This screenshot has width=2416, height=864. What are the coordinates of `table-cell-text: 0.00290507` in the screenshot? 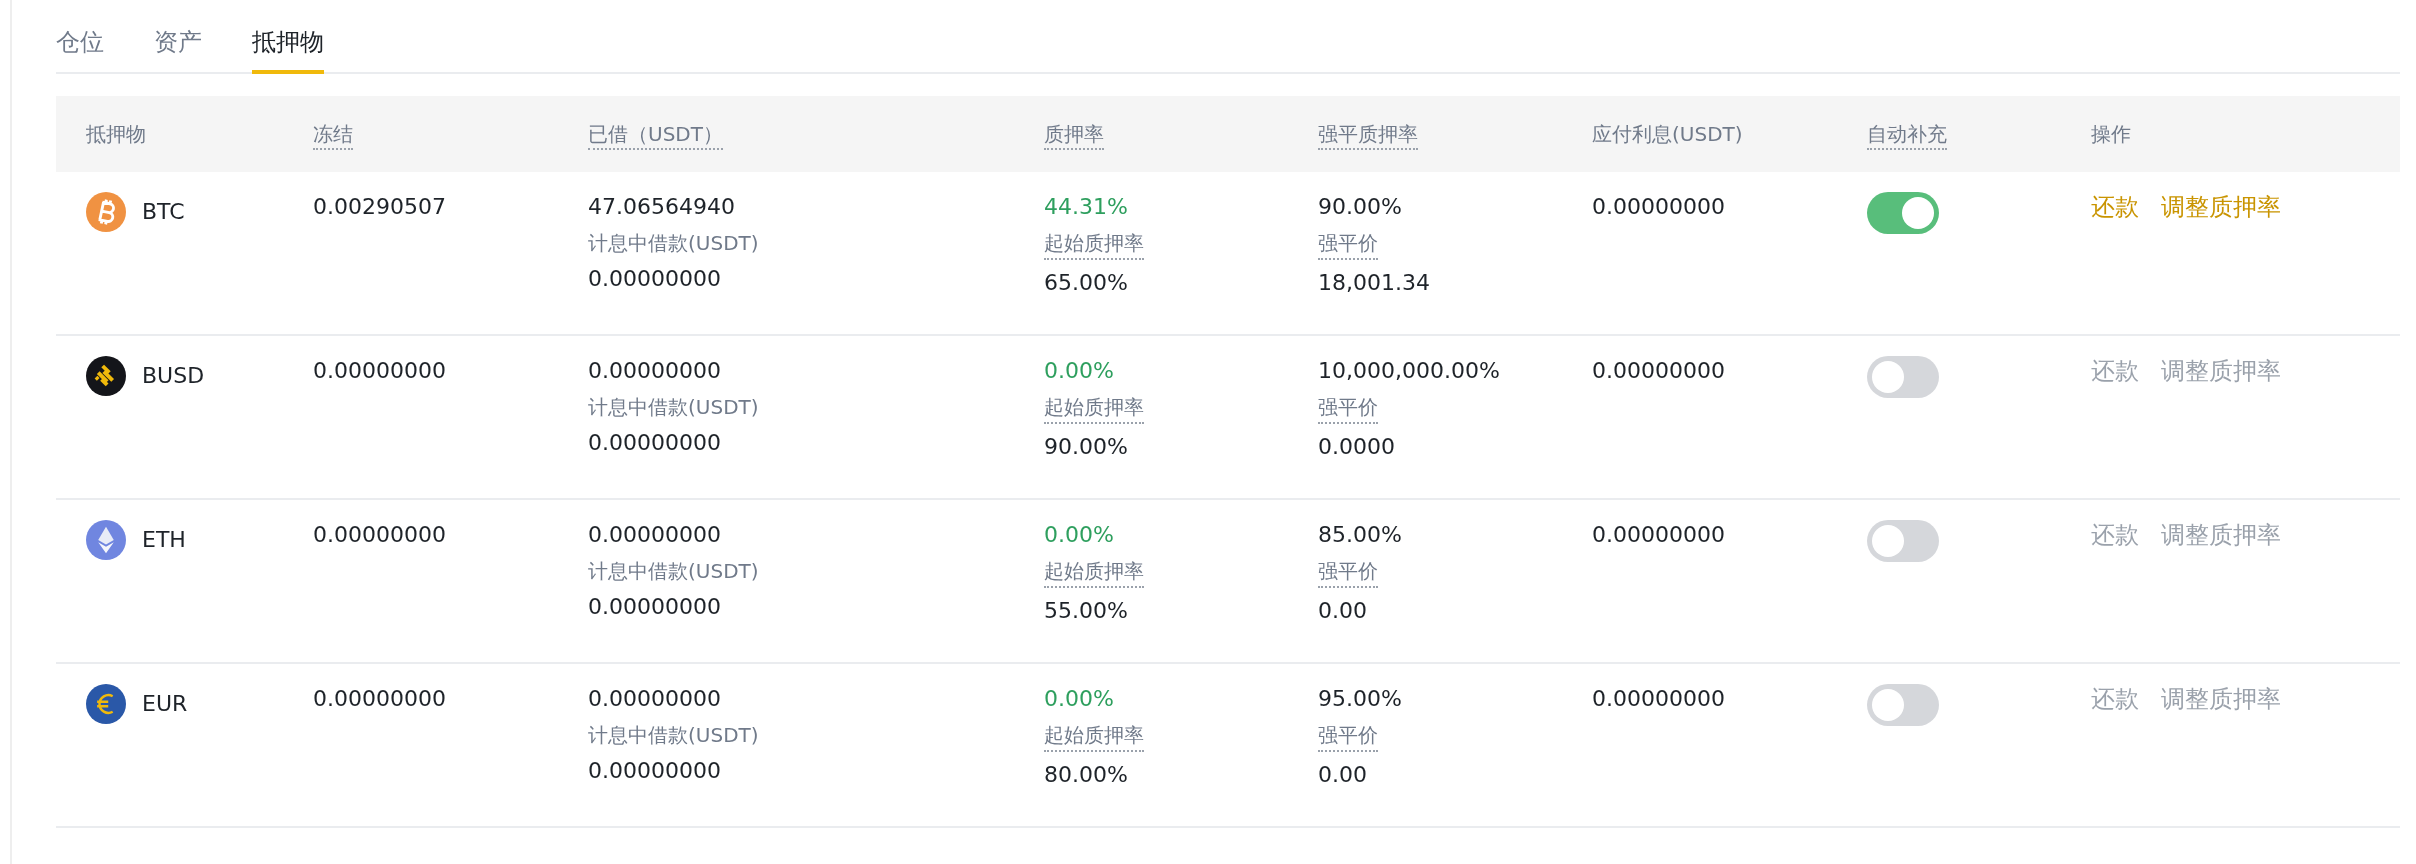 It's located at (379, 207).